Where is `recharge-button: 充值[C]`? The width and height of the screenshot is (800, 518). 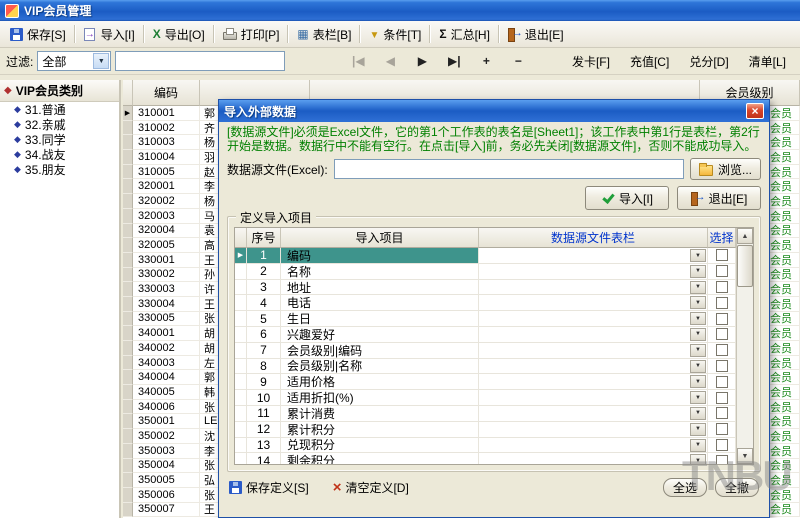 recharge-button: 充值[C] is located at coordinates (649, 61).